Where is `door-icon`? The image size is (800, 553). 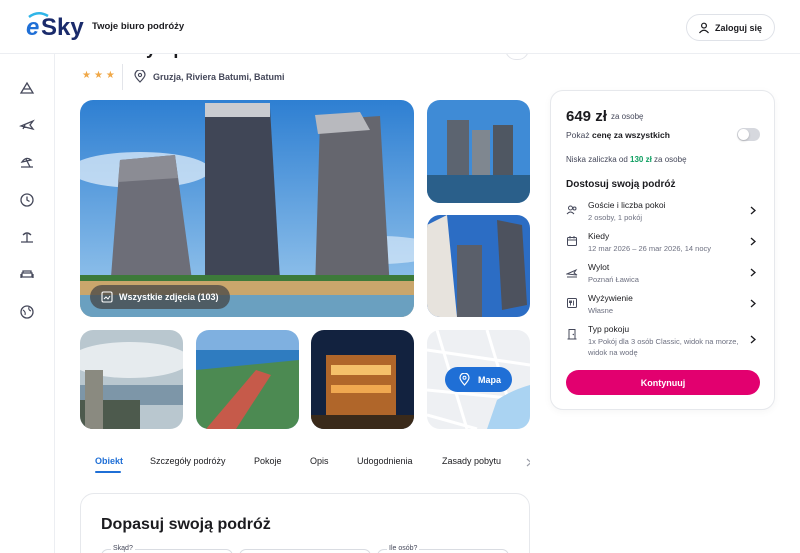
door-icon is located at coordinates (572, 334).